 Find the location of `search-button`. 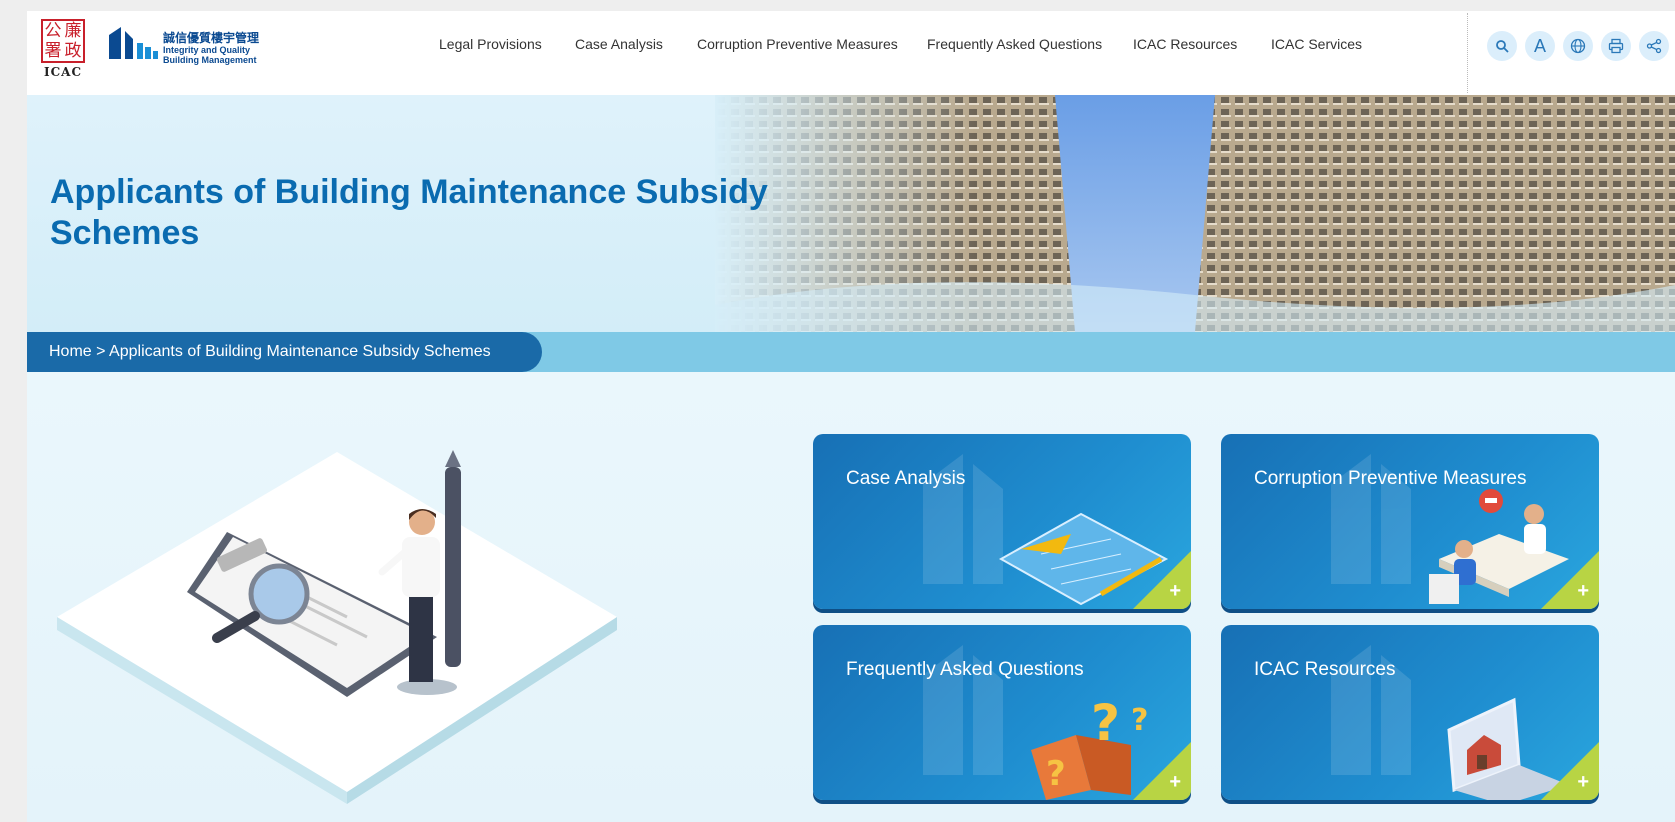

search-button is located at coordinates (1502, 46).